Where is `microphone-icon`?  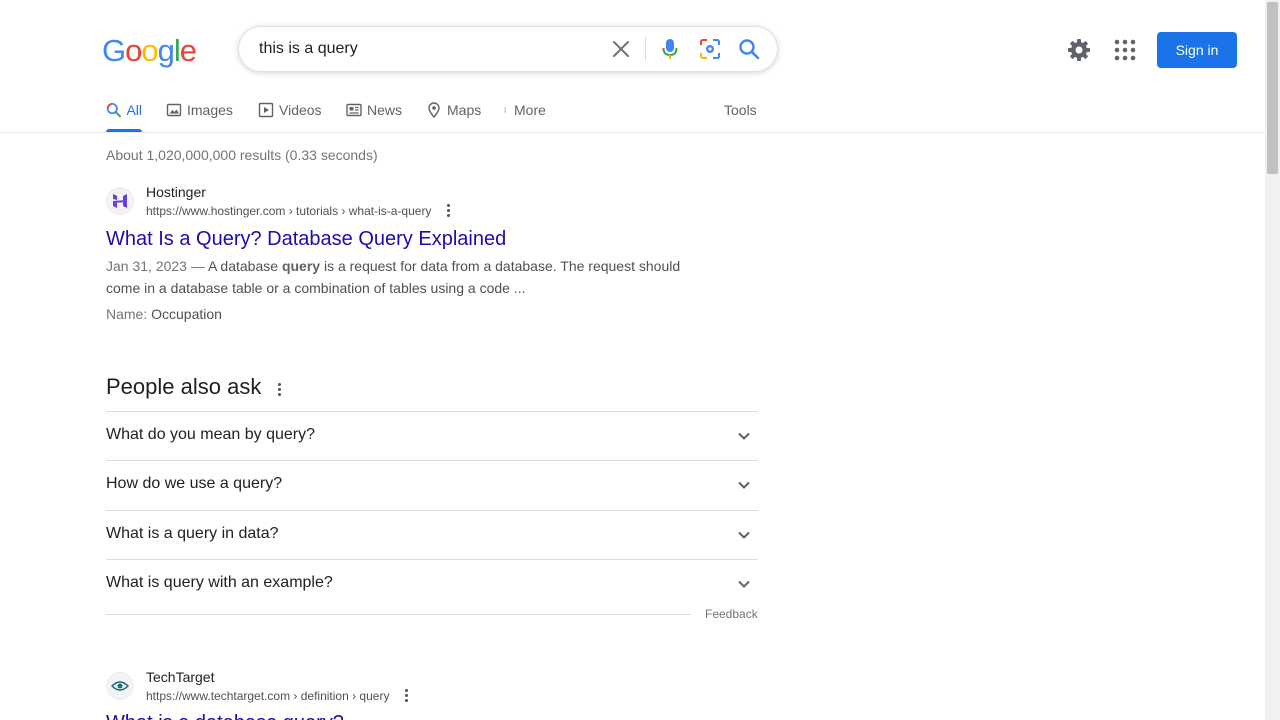 microphone-icon is located at coordinates (670, 49).